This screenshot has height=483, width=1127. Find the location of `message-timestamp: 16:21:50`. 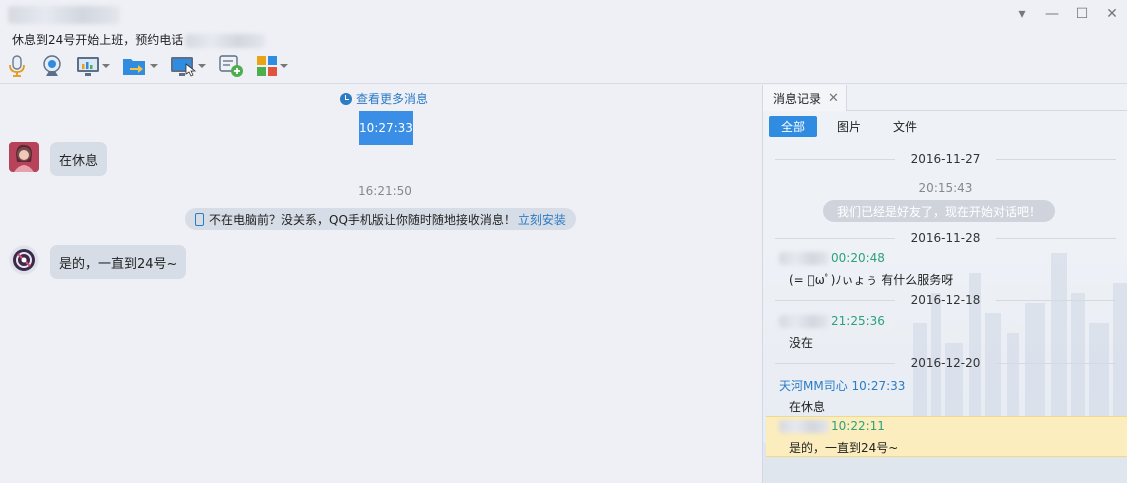

message-timestamp: 16:21:50 is located at coordinates (385, 191).